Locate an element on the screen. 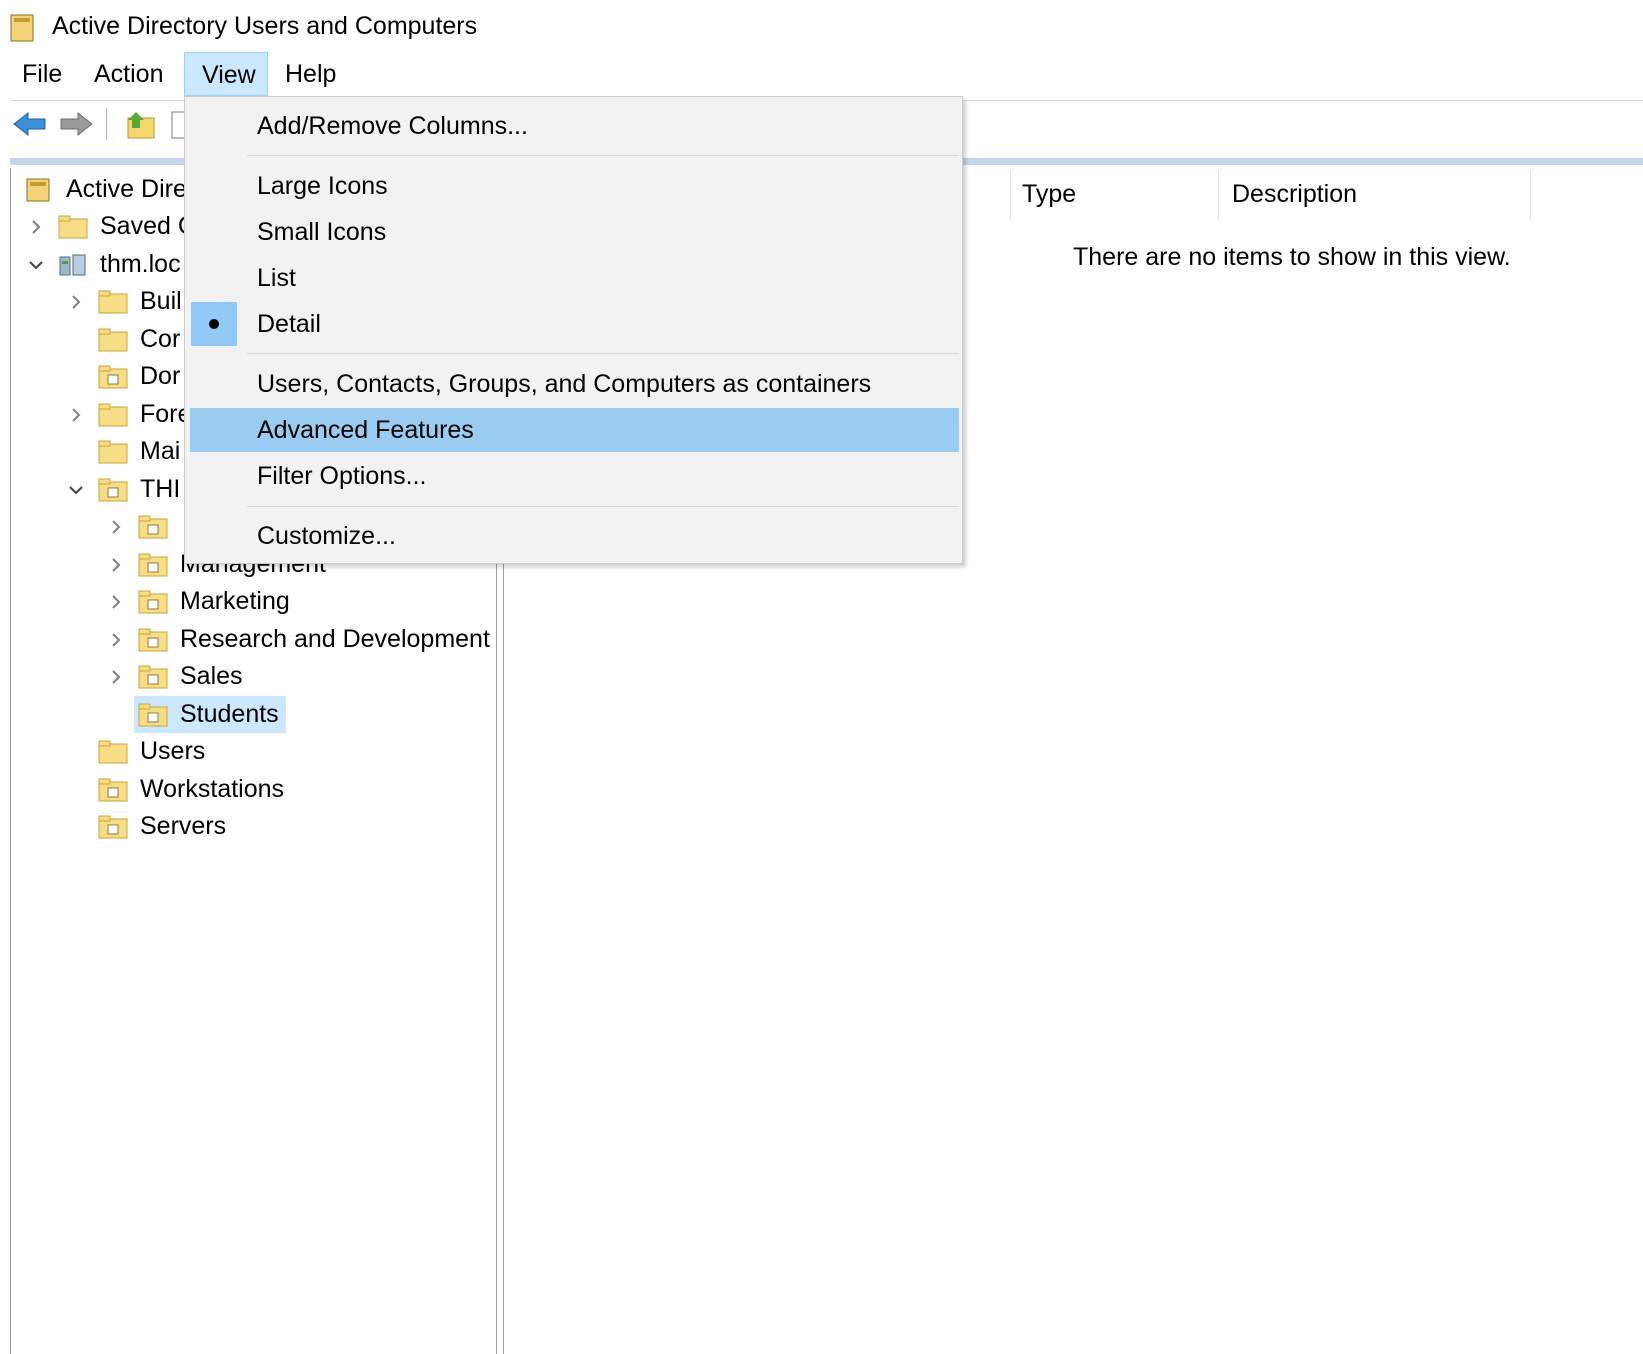 This screenshot has width=1643, height=1354. tree-item-sales: Sales is located at coordinates (174, 676).